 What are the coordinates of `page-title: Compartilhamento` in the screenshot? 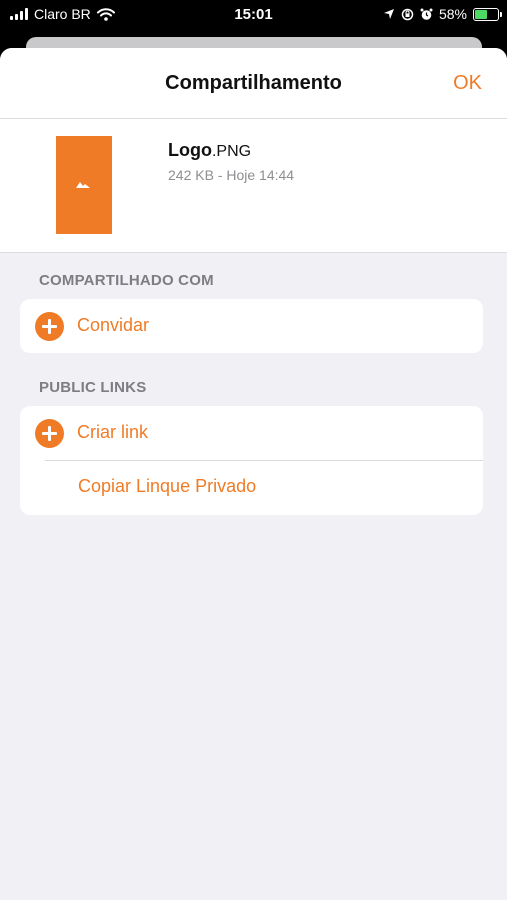 It's located at (253, 83).